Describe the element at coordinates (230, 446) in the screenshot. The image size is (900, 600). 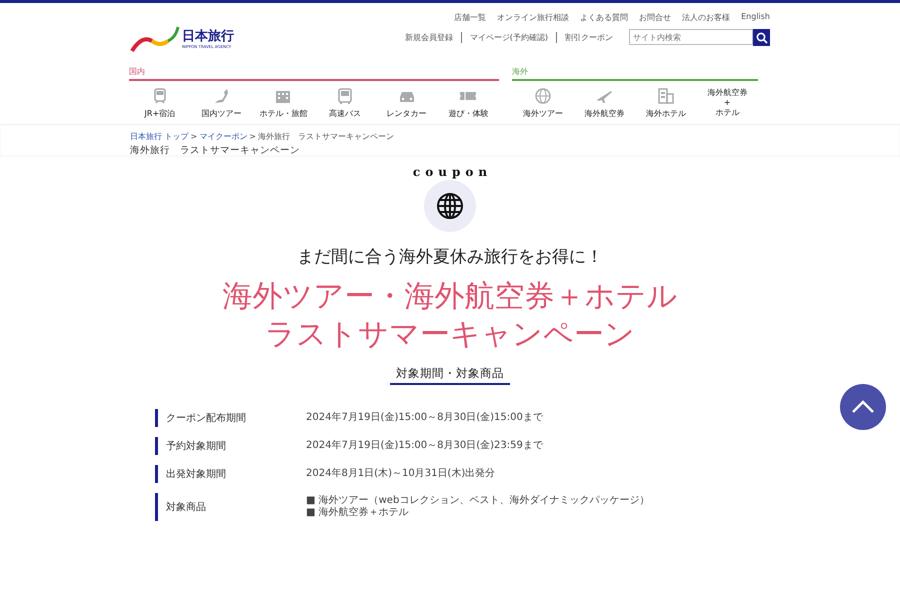
I see `detail-label: 予約対象期間` at that location.